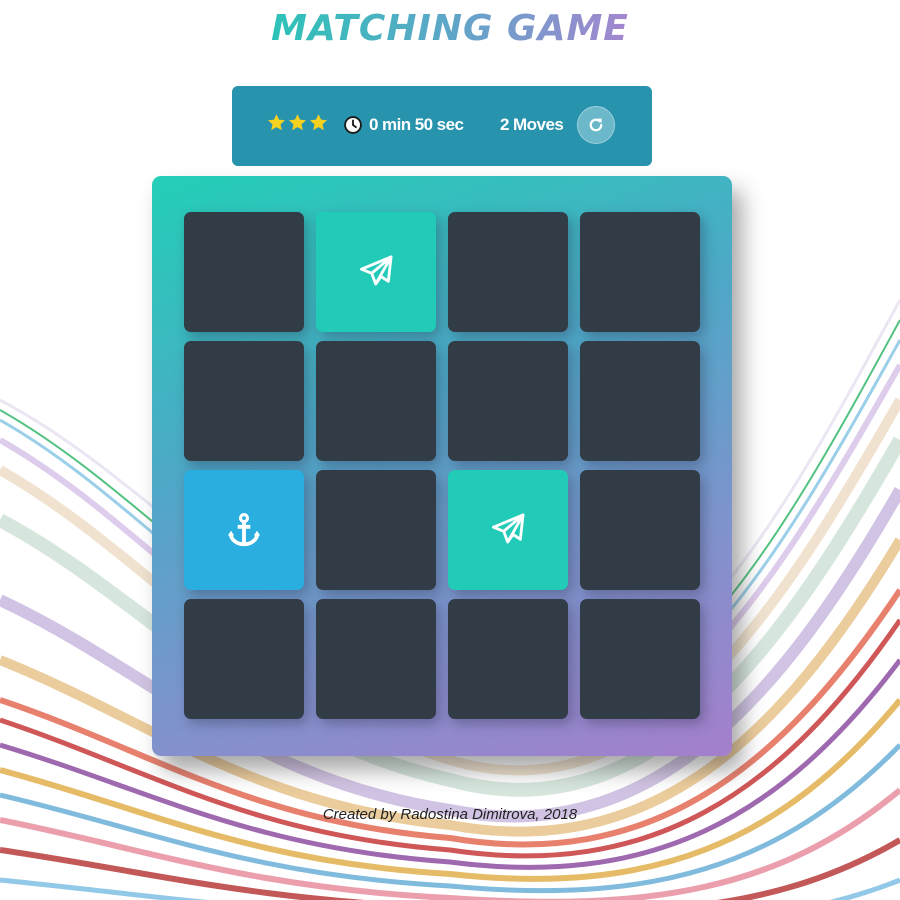  What do you see at coordinates (450, 814) in the screenshot?
I see `footer-credit: Created by Radostina Dimitrova, 2018` at bounding box center [450, 814].